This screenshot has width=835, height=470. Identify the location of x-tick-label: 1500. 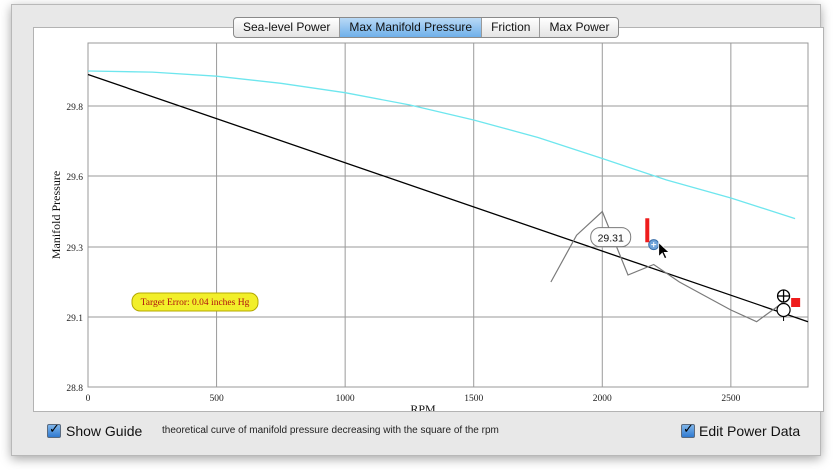
(473, 399).